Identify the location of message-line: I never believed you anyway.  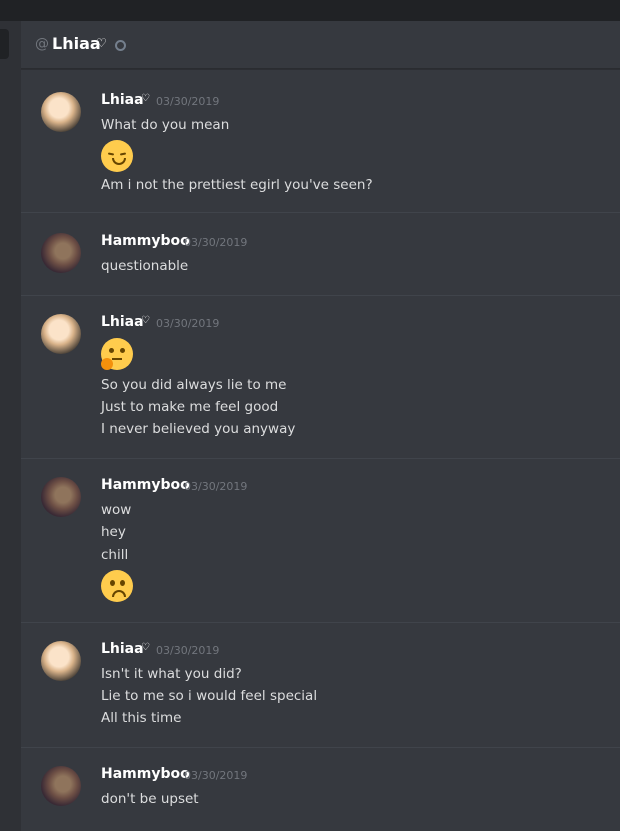
(198, 429).